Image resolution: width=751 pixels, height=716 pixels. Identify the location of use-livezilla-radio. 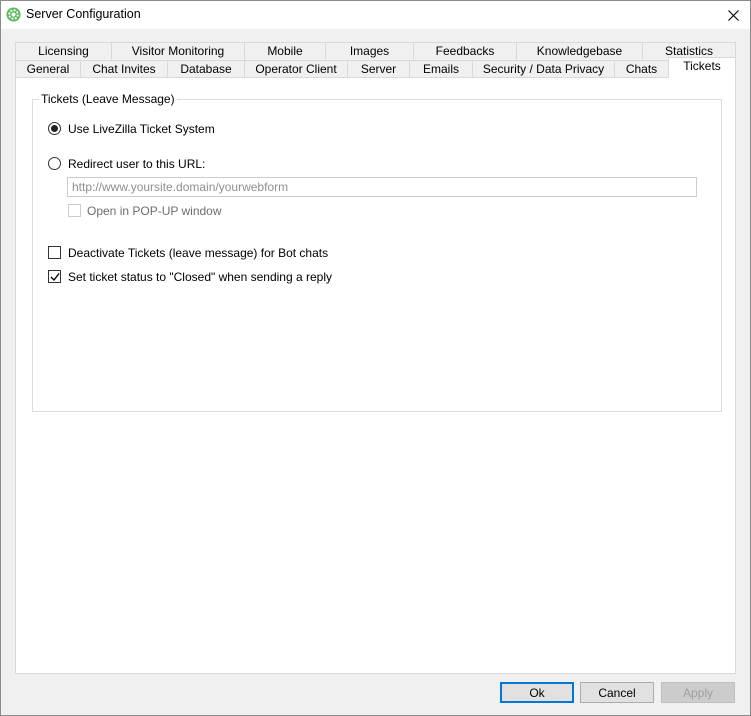
(54, 128).